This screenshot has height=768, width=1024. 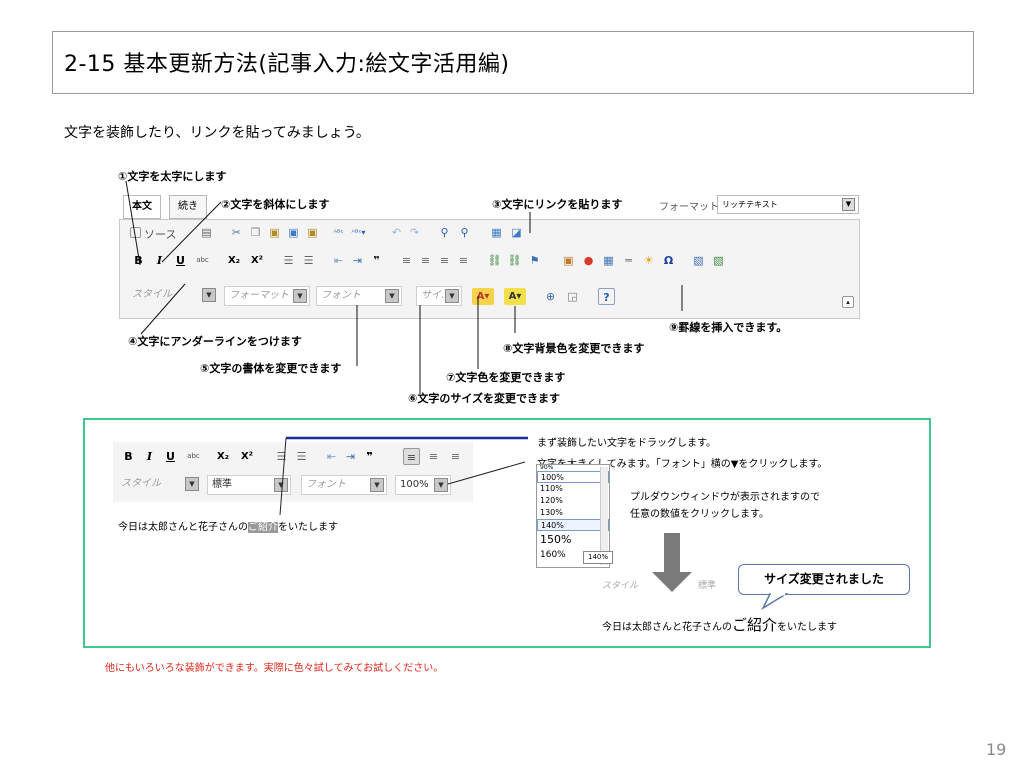 What do you see at coordinates (807, 627) in the screenshot?
I see `result-text-after: をいたします` at bounding box center [807, 627].